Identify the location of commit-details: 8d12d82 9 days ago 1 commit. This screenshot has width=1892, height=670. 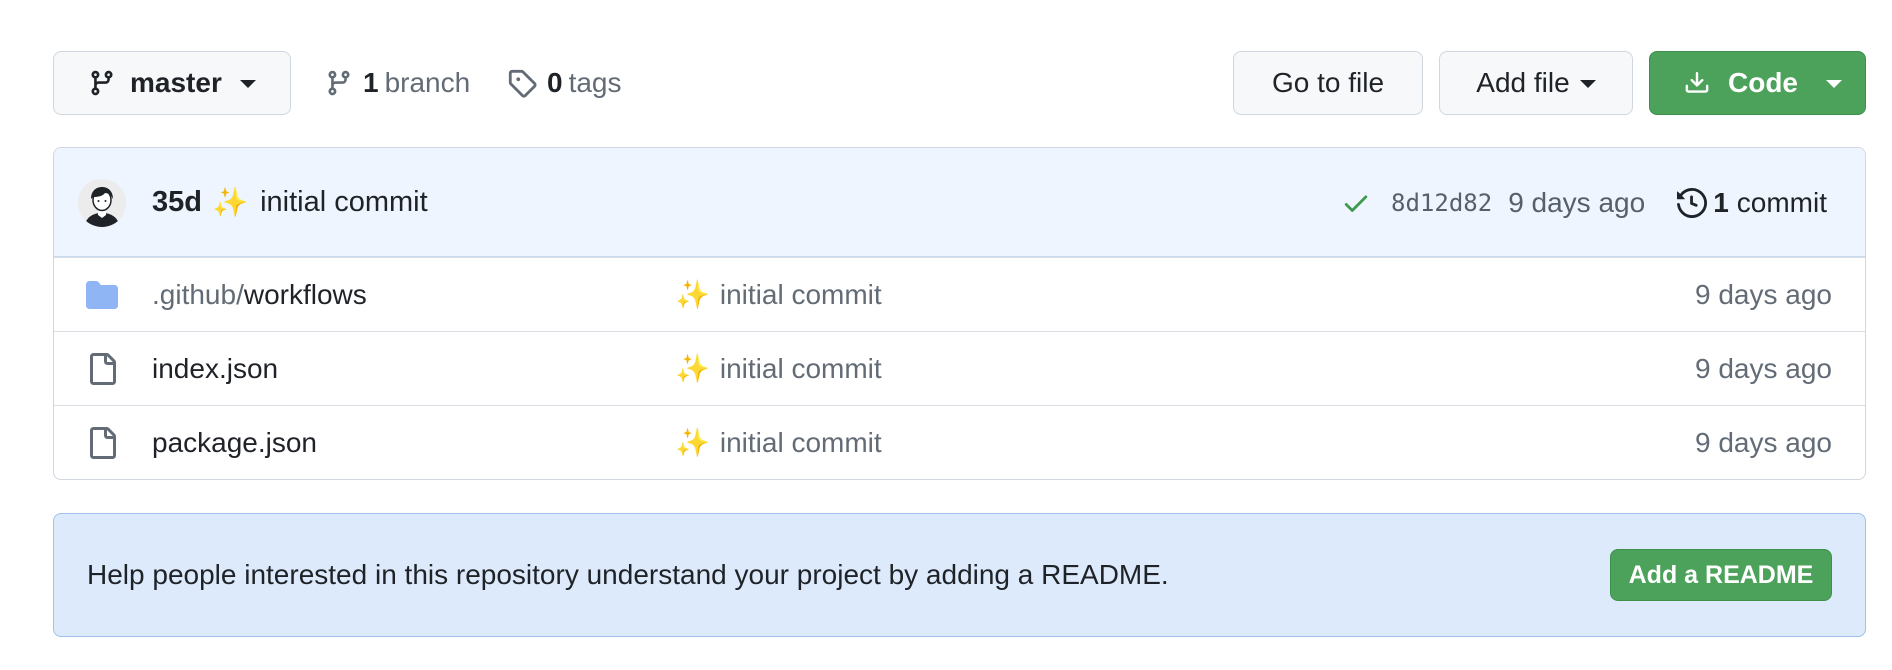
(1584, 202).